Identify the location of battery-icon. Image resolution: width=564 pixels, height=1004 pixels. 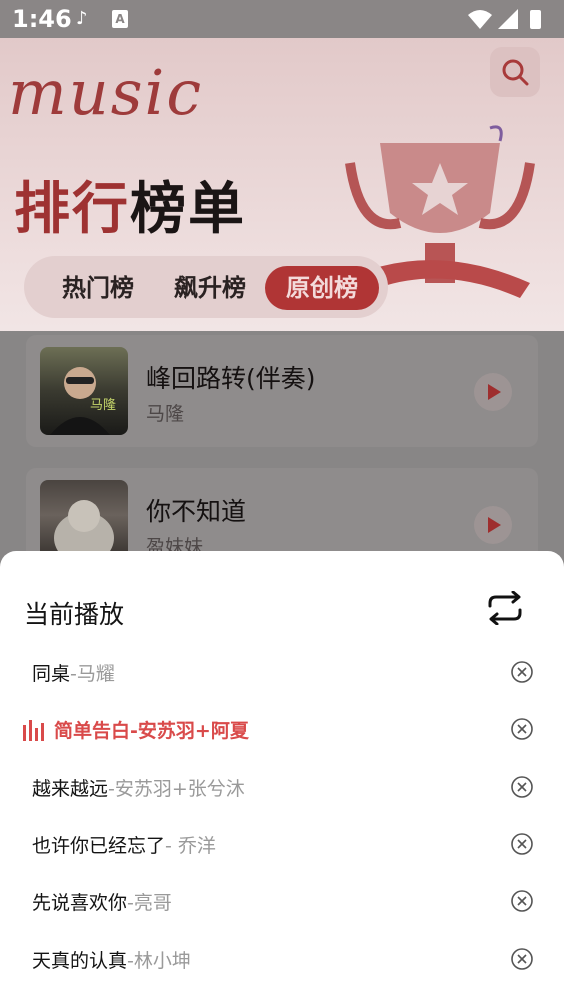
(535, 19).